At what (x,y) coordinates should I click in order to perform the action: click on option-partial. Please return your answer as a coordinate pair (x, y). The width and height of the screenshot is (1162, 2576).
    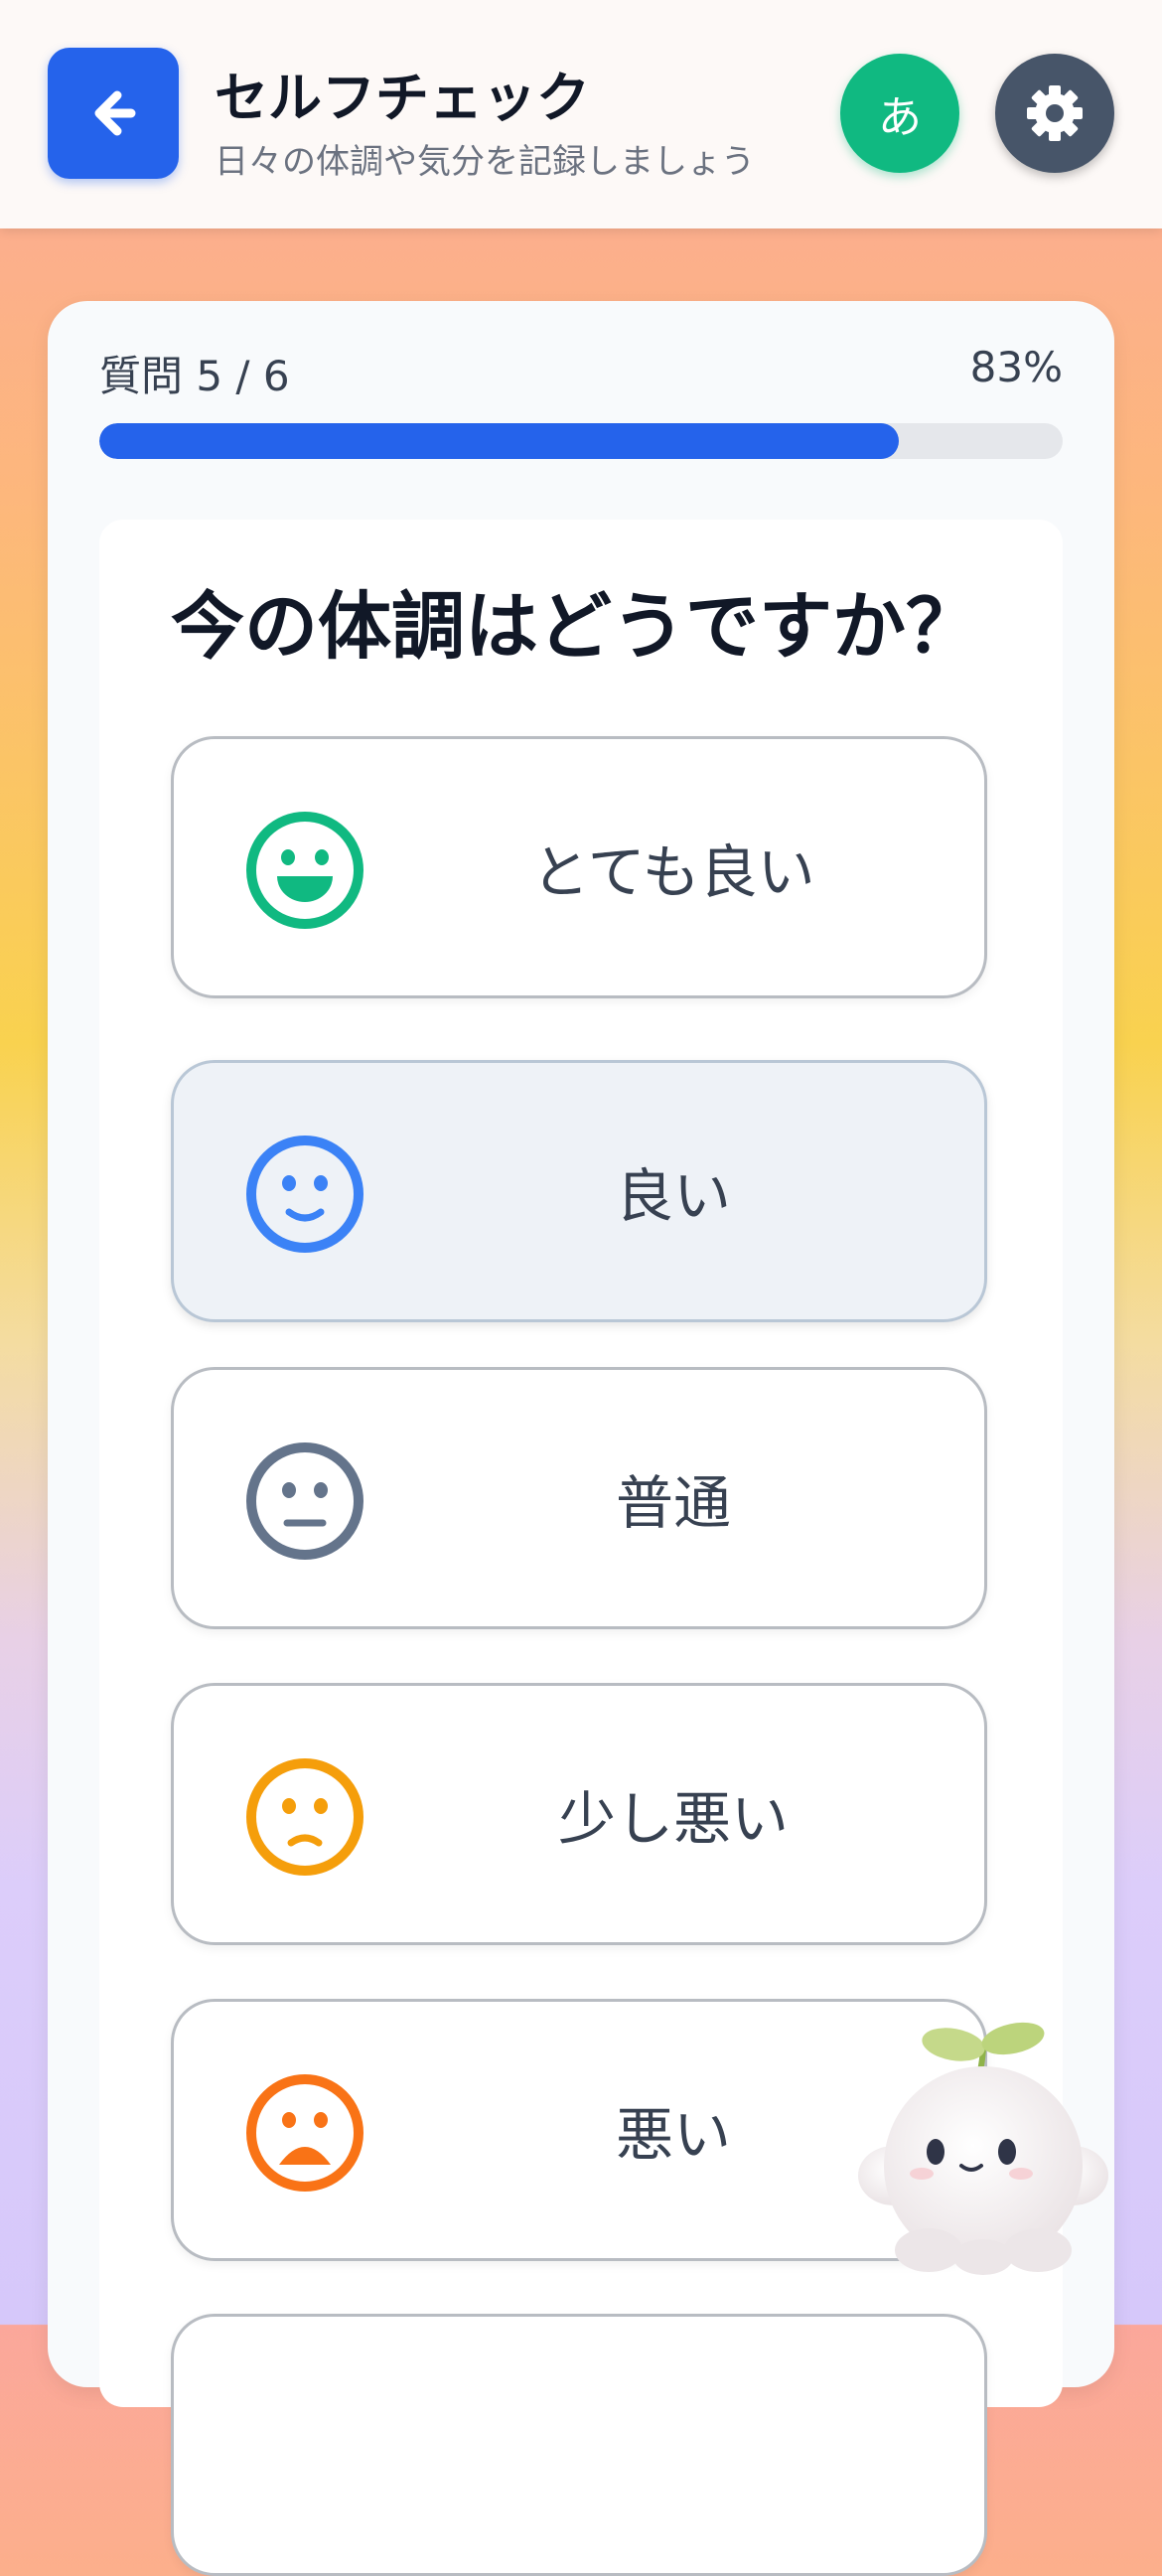
    Looking at the image, I should click on (579, 2445).